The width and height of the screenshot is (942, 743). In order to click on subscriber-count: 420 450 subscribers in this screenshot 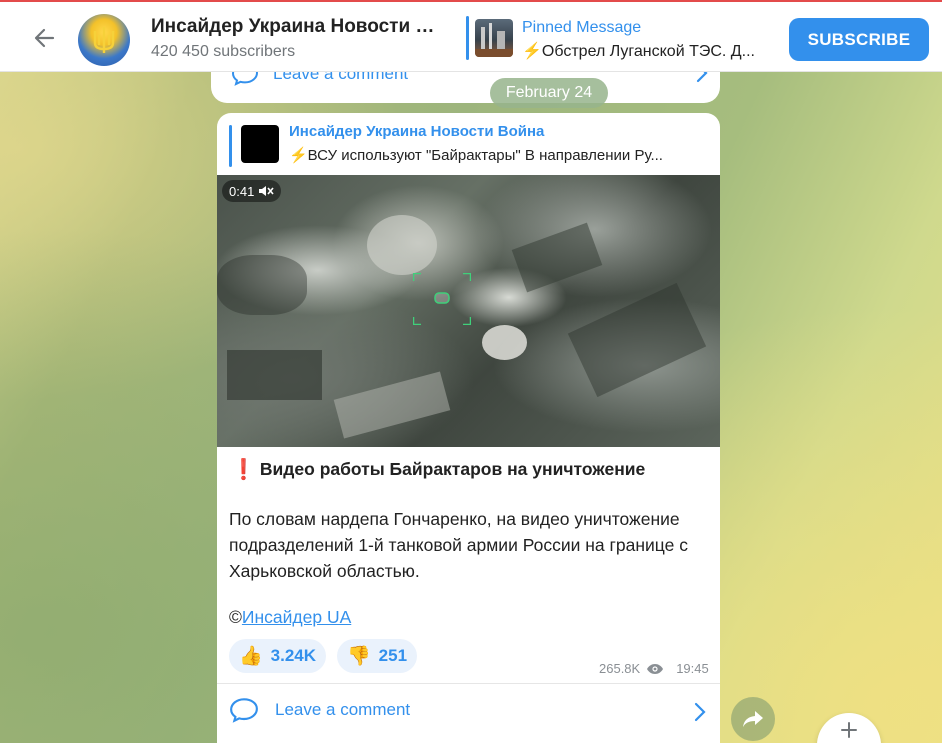, I will do `click(223, 51)`.